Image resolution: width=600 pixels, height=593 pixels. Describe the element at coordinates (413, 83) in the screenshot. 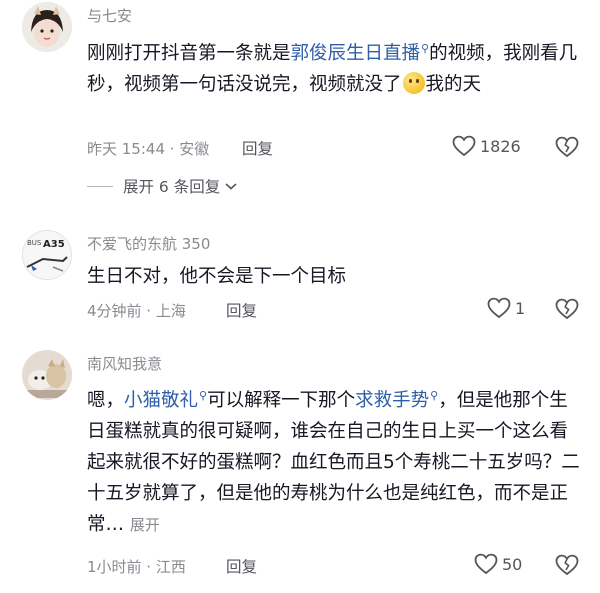

I see `smile-emoji-icon` at that location.